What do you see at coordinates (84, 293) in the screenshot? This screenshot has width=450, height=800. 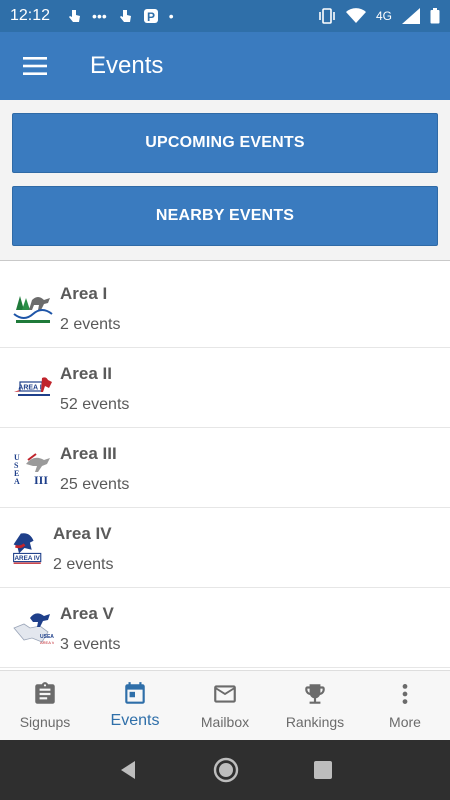 I see `area-name: Area I` at bounding box center [84, 293].